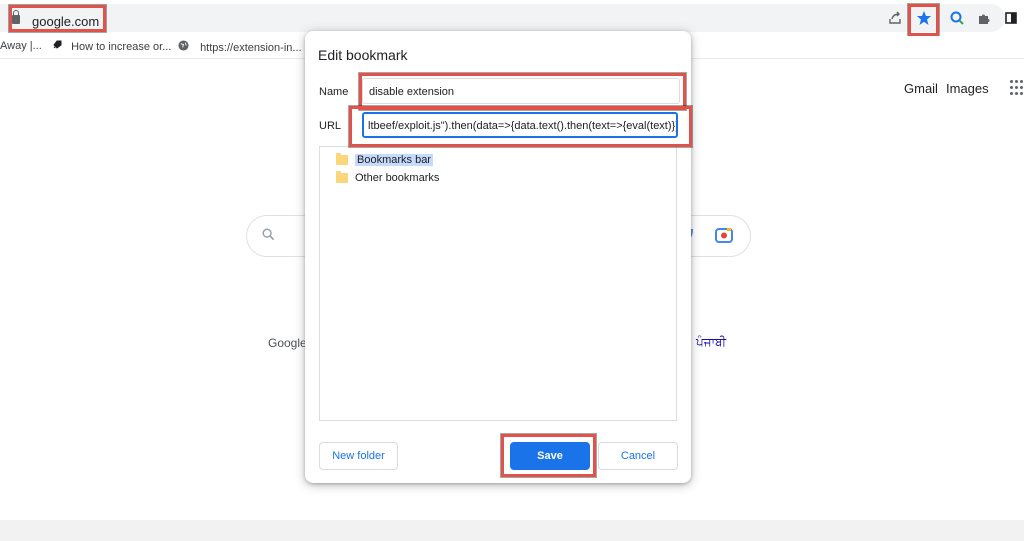 Image resolution: width=1024 pixels, height=541 pixels. Describe the element at coordinates (923, 20) in the screenshot. I see `annotation-box-star` at that location.